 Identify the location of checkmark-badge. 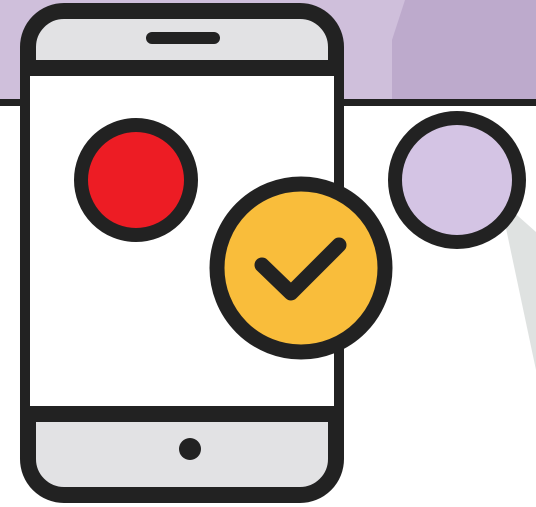
(301, 268).